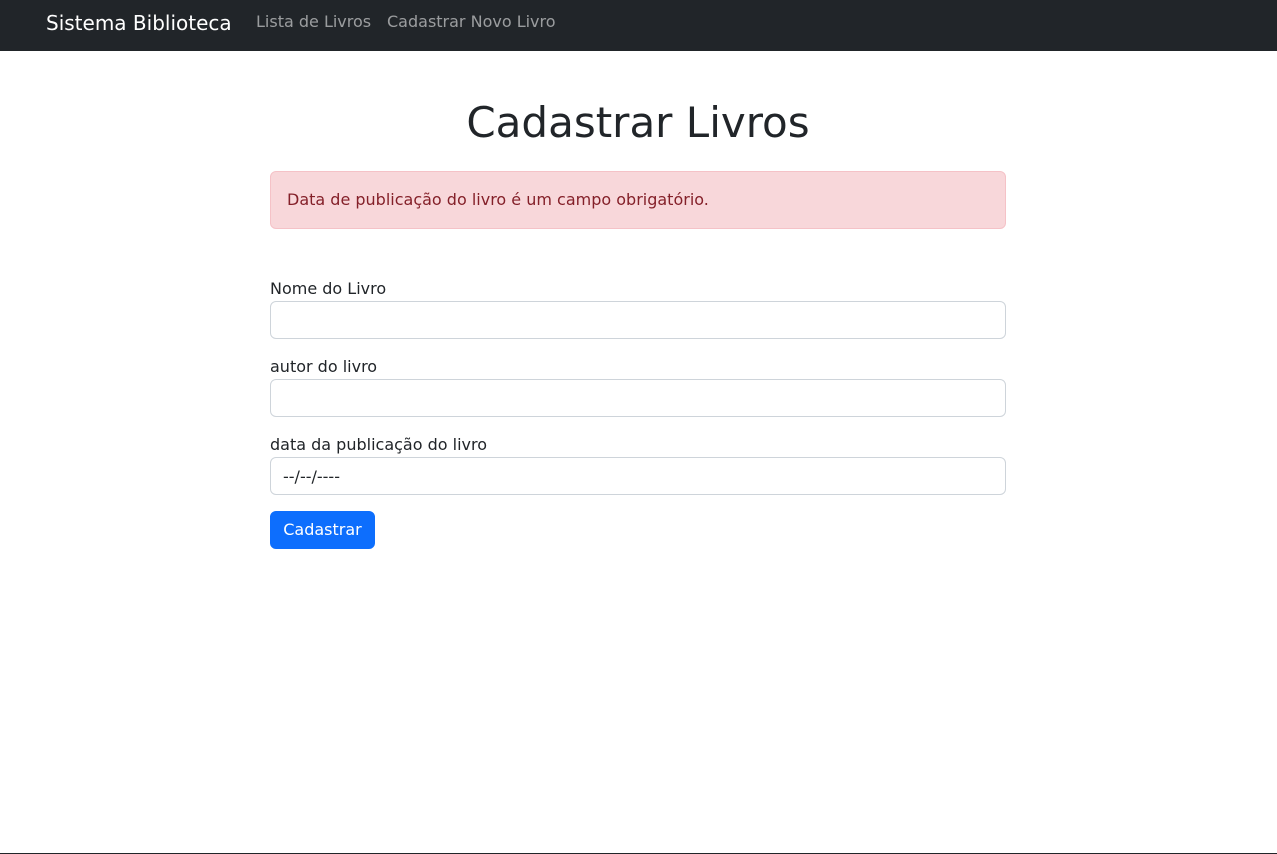 This screenshot has width=1277, height=854. Describe the element at coordinates (471, 22) in the screenshot. I see `nav-link-cadastrar-novo-livro: Cadastrar Novo Livro` at that location.